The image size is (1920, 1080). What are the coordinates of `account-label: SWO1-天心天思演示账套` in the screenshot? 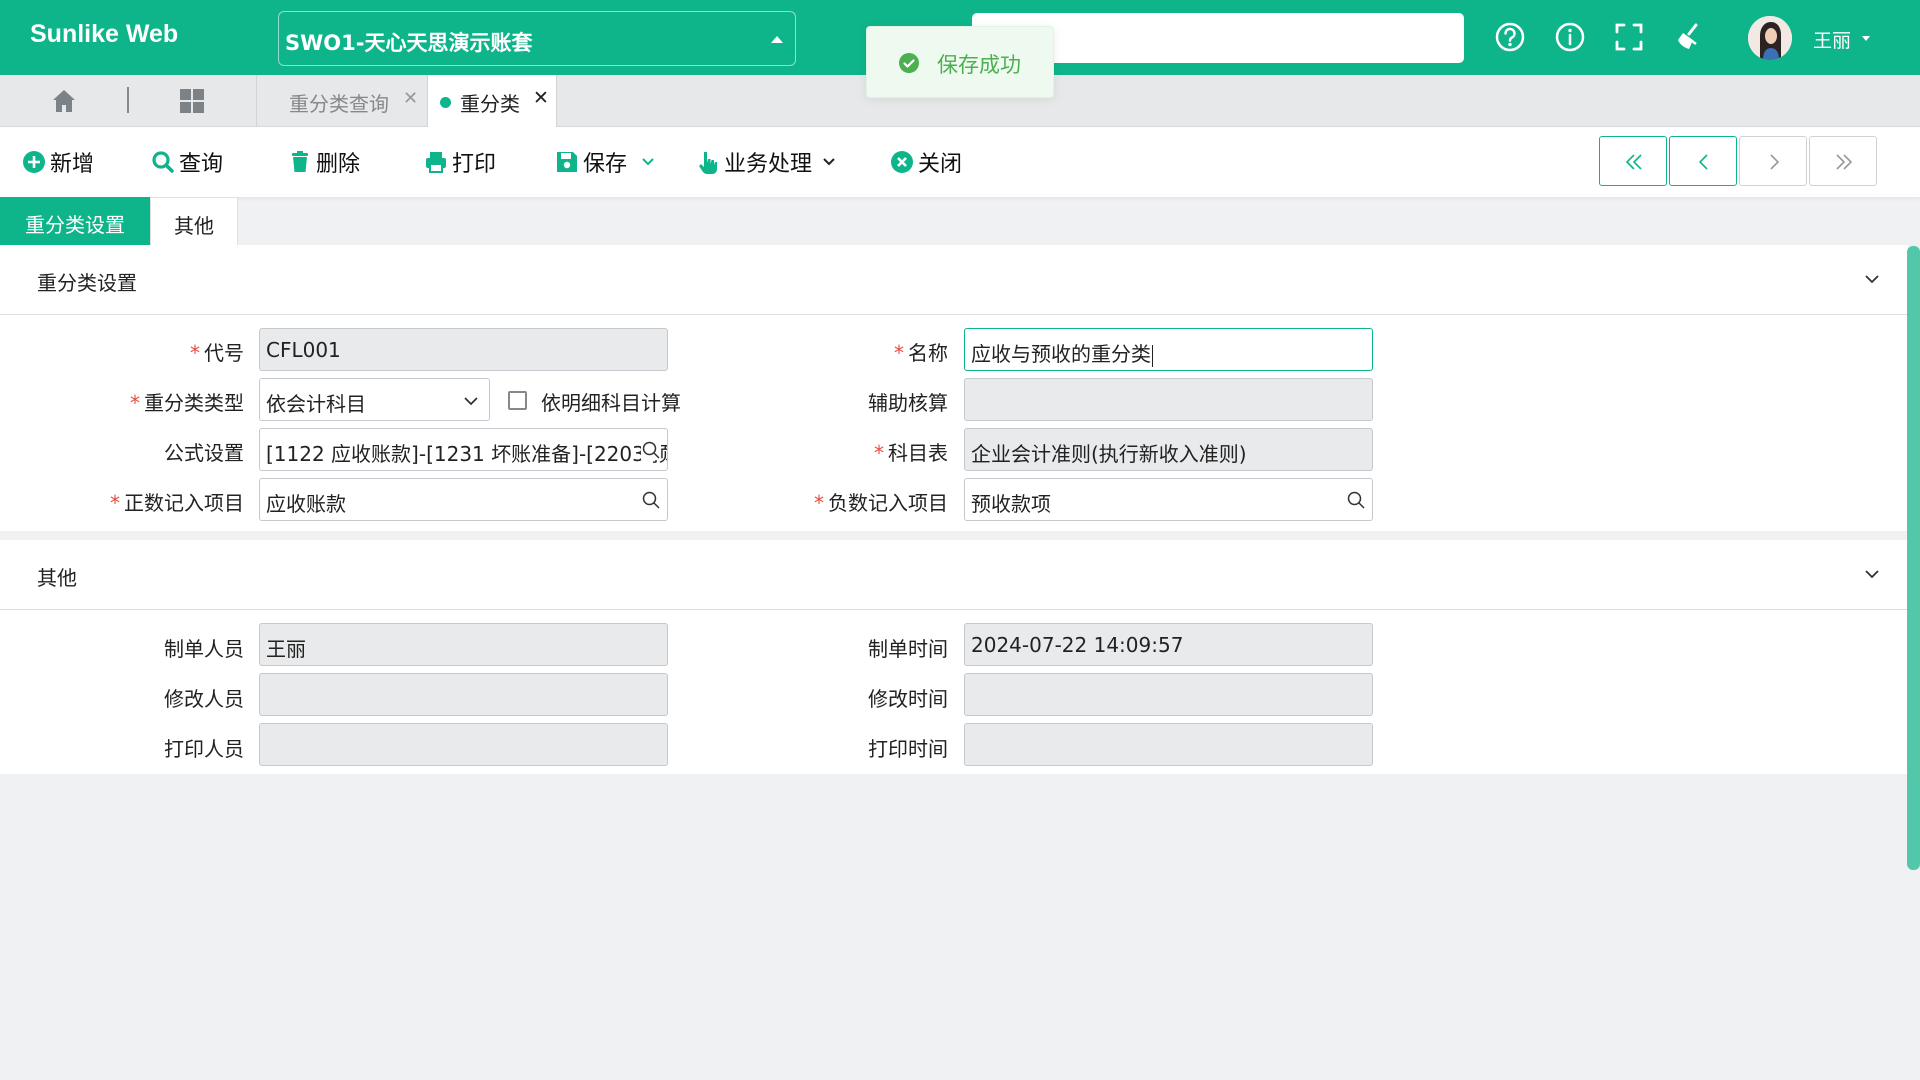 It's located at (409, 43).